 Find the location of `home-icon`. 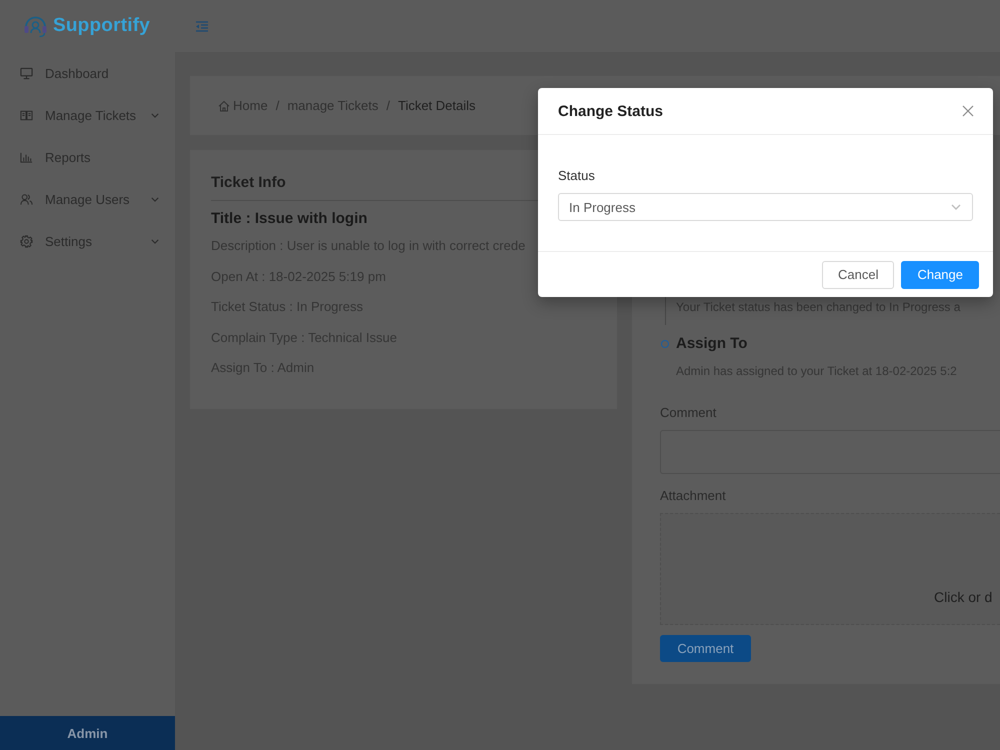

home-icon is located at coordinates (224, 106).